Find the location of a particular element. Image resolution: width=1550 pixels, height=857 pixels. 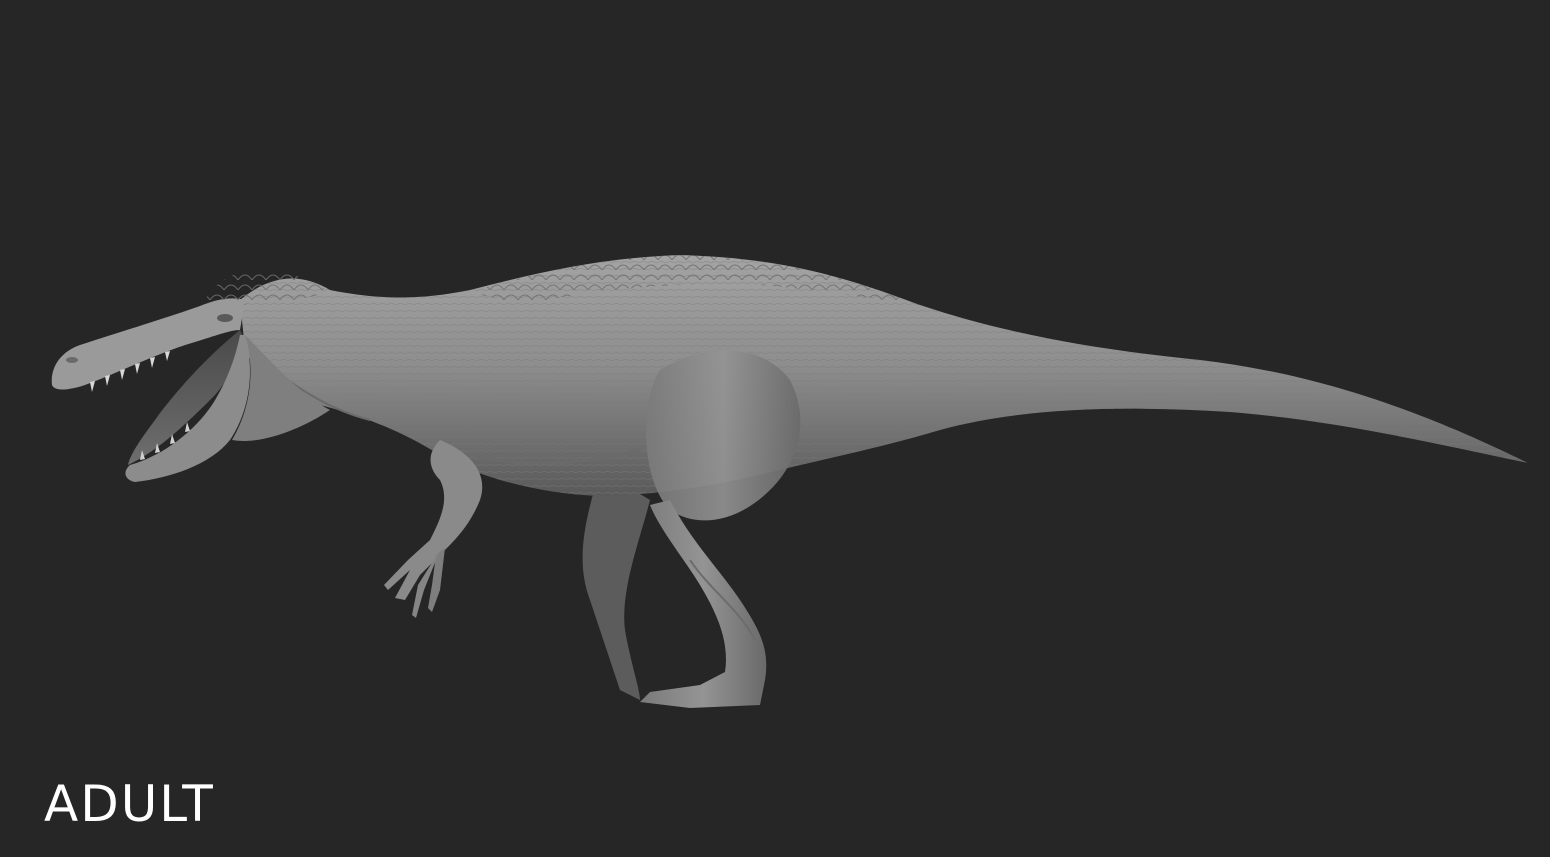

arm is located at coordinates (433, 520).